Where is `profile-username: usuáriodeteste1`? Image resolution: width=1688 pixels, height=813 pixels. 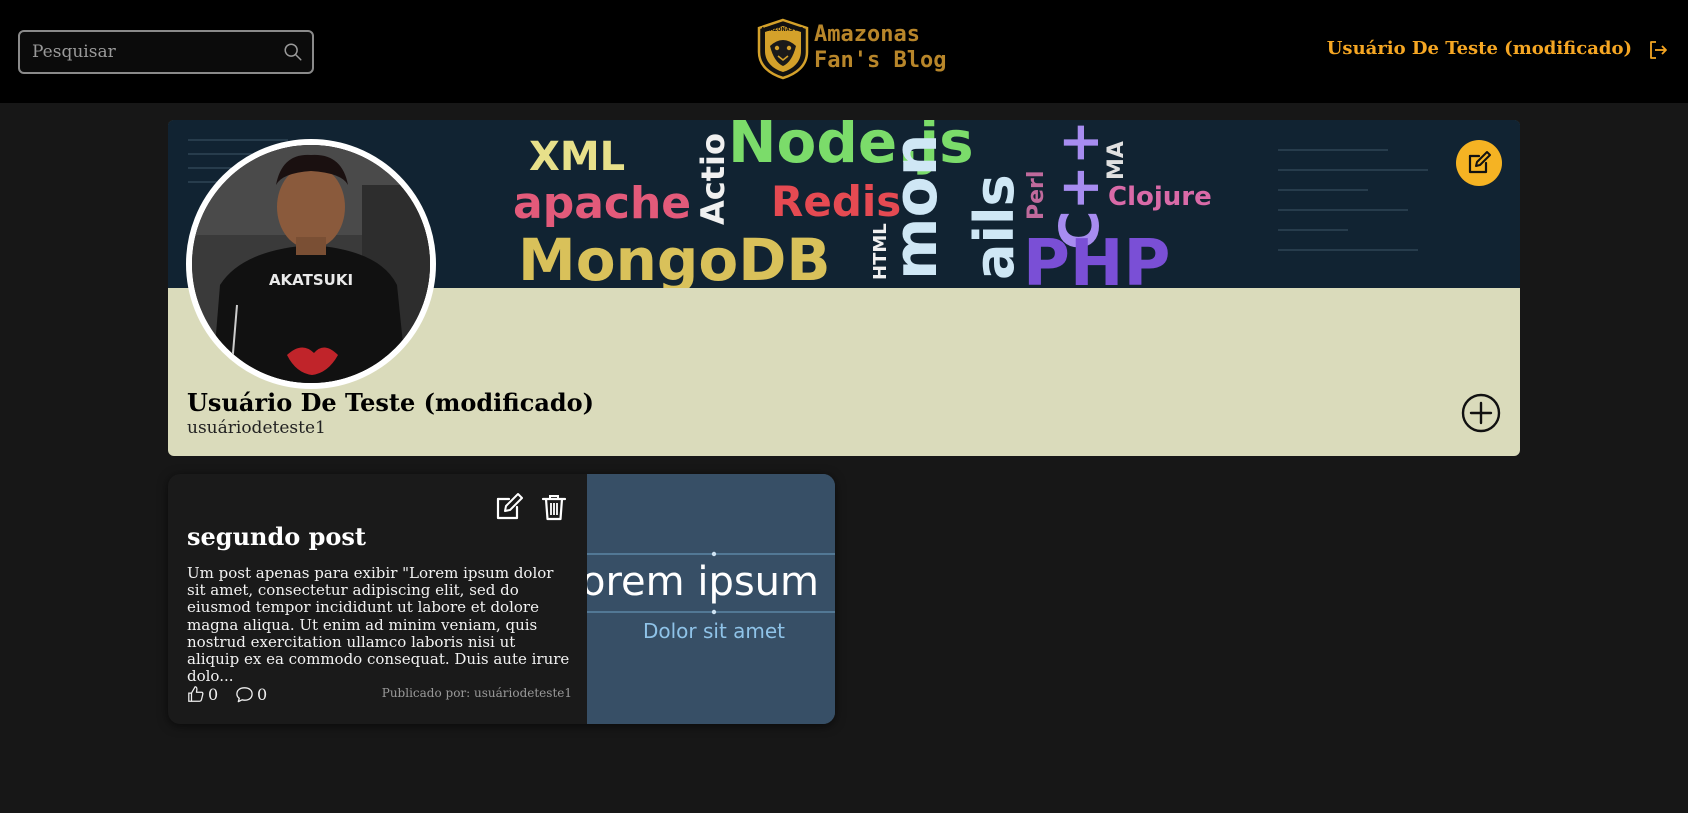
profile-username: usuáriodeteste1 is located at coordinates (256, 428).